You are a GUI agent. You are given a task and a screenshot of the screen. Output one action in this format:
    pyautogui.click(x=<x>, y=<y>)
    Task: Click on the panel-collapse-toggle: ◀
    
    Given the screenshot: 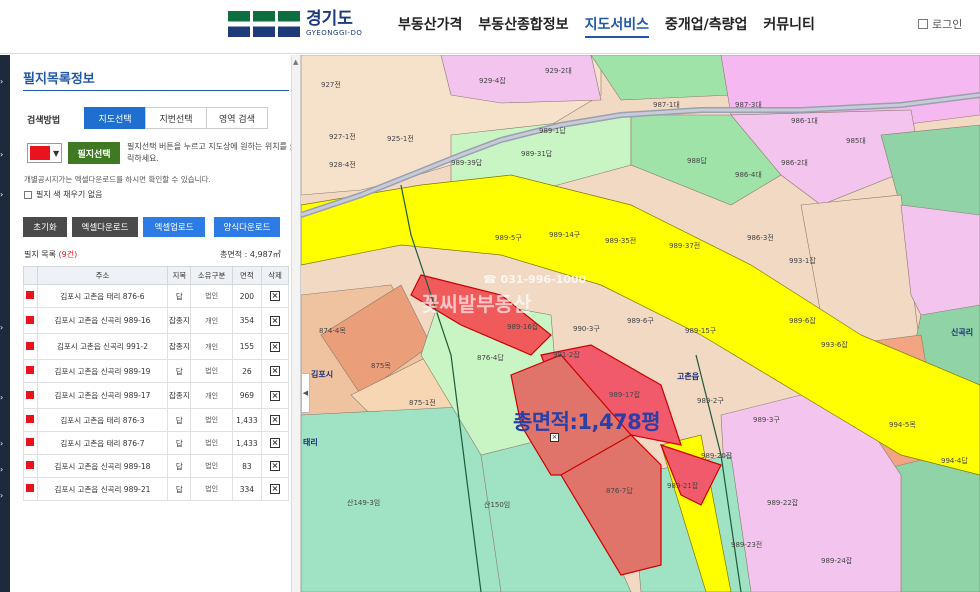 What is the action you would take?
    pyautogui.click(x=305, y=393)
    